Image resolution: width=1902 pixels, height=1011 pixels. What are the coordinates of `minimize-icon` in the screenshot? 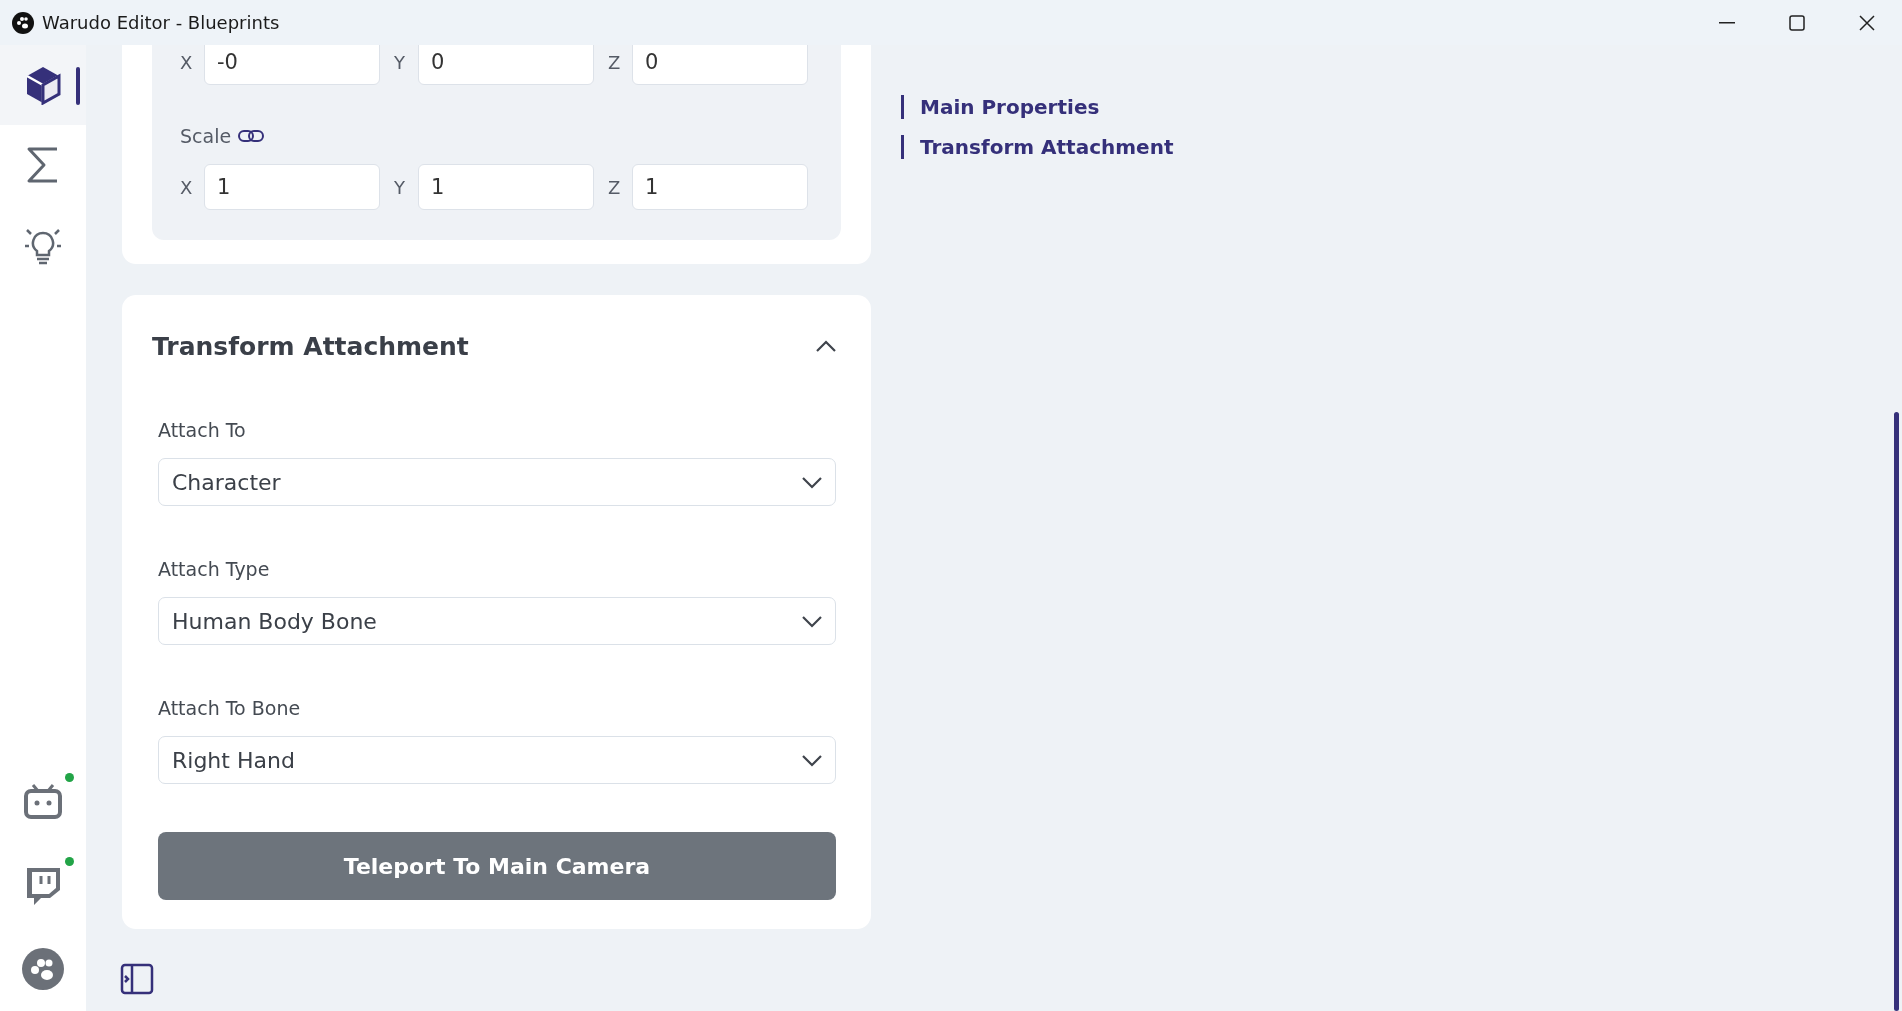 It's located at (1727, 22).